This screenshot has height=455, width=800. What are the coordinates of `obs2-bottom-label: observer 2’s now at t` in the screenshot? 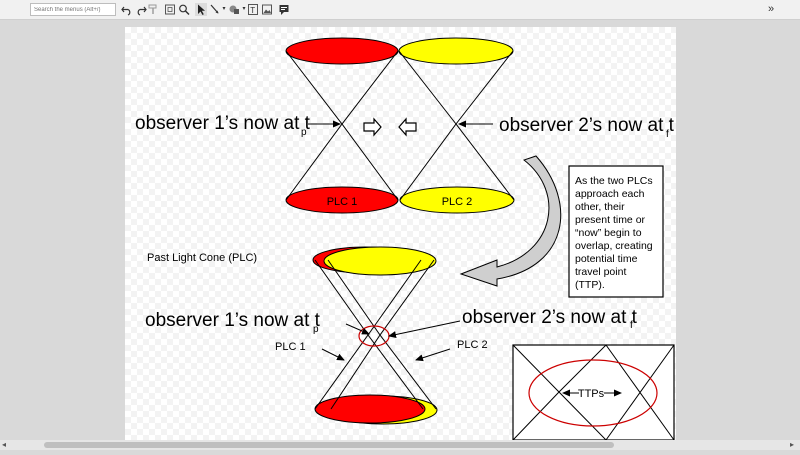 It's located at (550, 317).